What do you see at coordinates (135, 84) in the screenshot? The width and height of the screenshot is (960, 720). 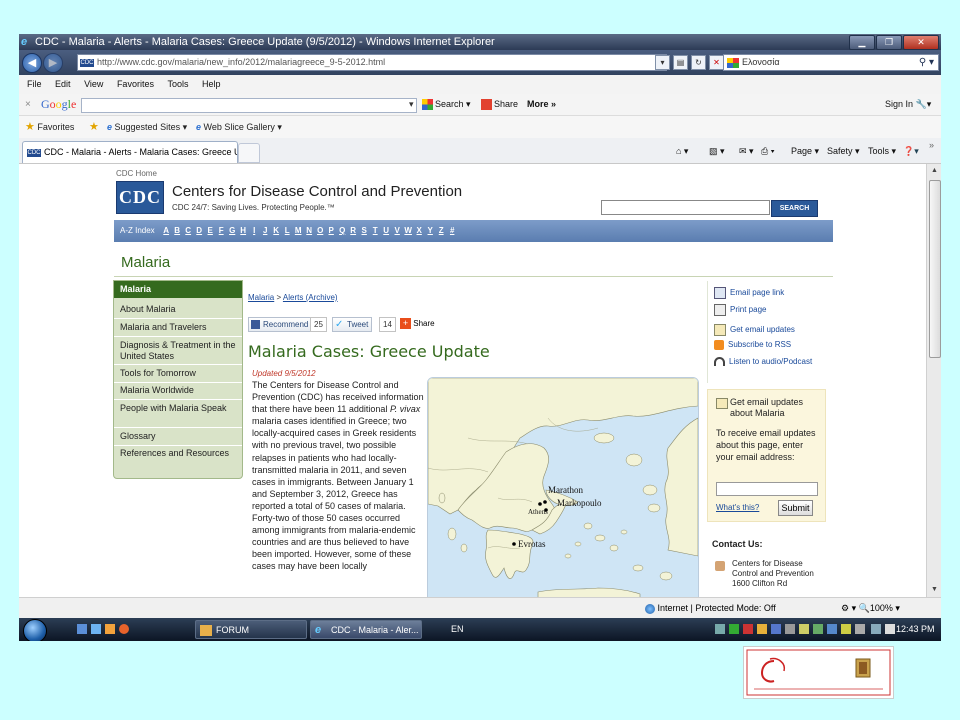 I see `menu-favorites: Favorites` at bounding box center [135, 84].